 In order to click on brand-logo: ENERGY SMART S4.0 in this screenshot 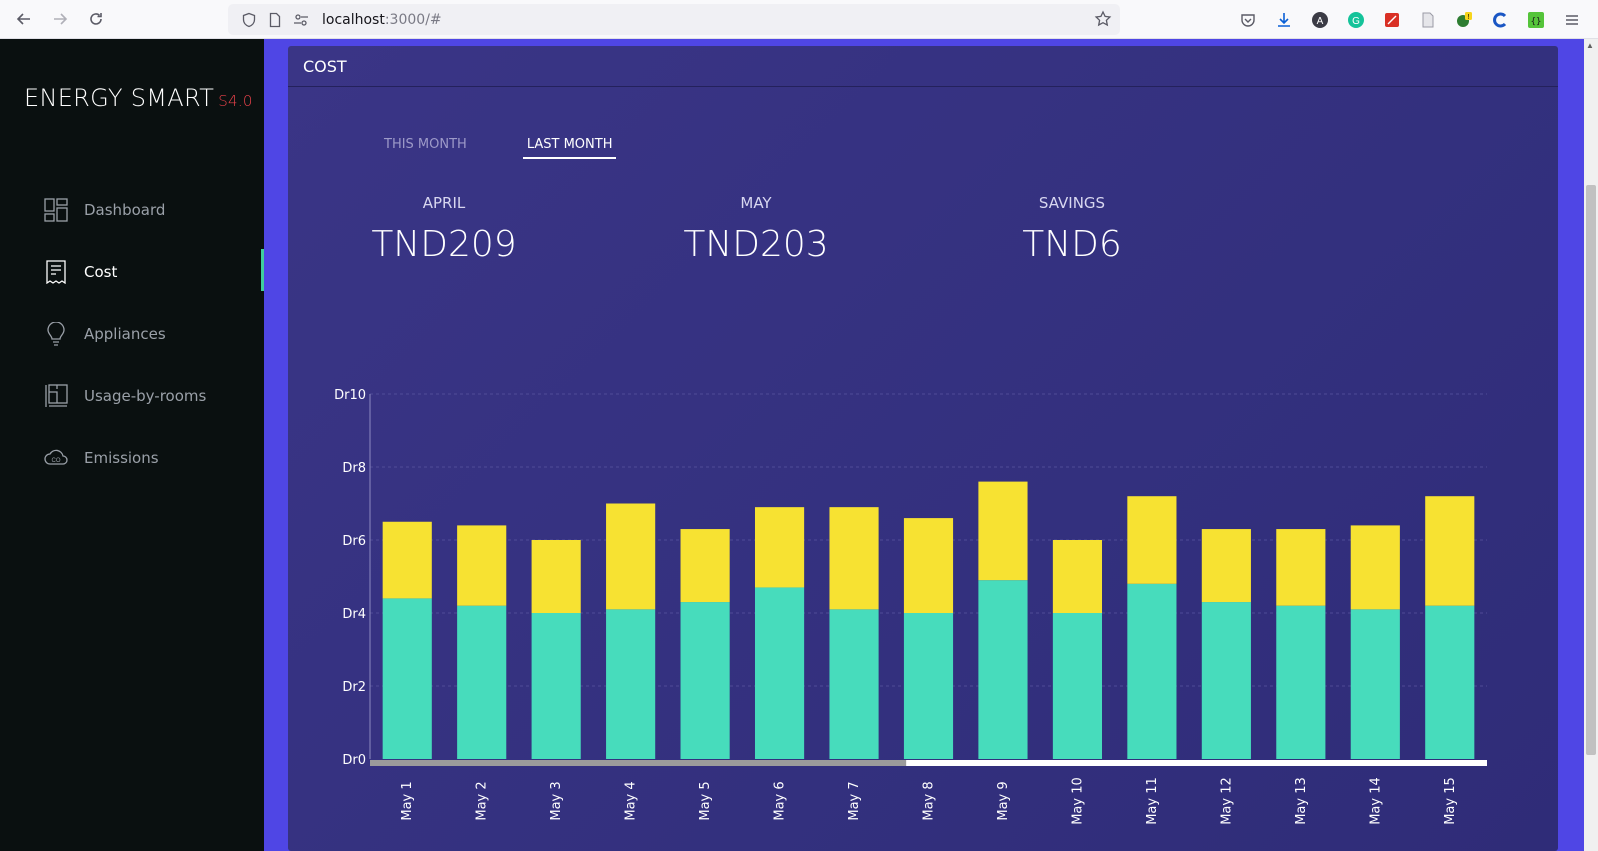, I will do `click(138, 98)`.